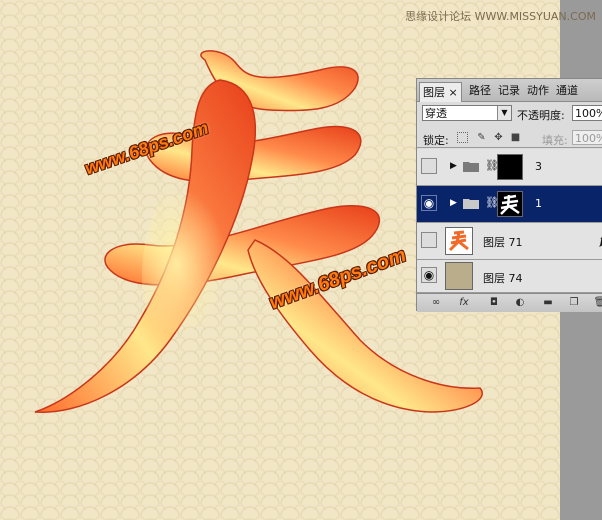 The height and width of the screenshot is (520, 602). Describe the element at coordinates (587, 137) in the screenshot. I see `fill-input: 100%` at that location.